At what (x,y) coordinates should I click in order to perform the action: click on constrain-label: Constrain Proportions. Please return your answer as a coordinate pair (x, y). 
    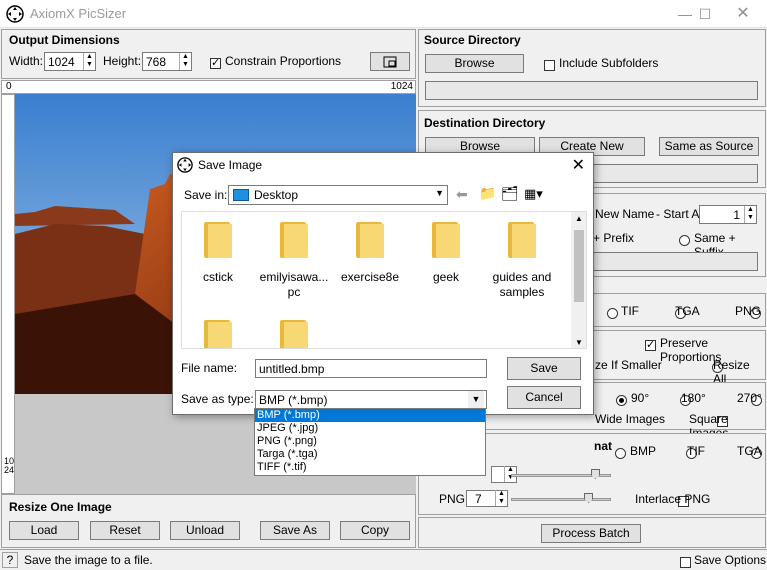
    Looking at the image, I should click on (283, 61).